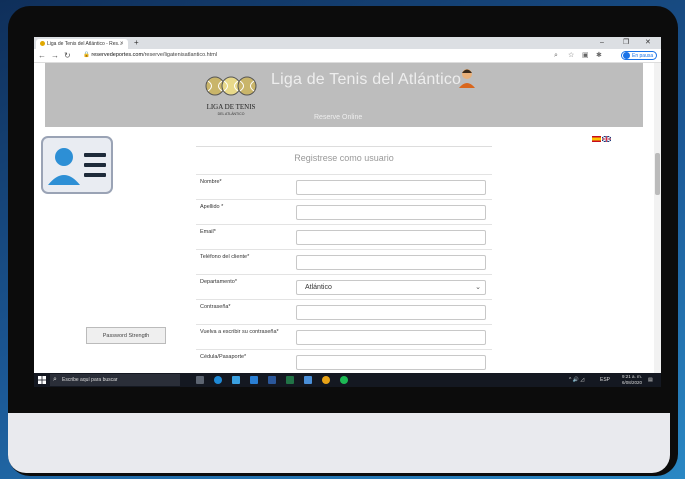 The image size is (685, 479). What do you see at coordinates (326, 380) in the screenshot?
I see `chrome-icon` at bounding box center [326, 380].